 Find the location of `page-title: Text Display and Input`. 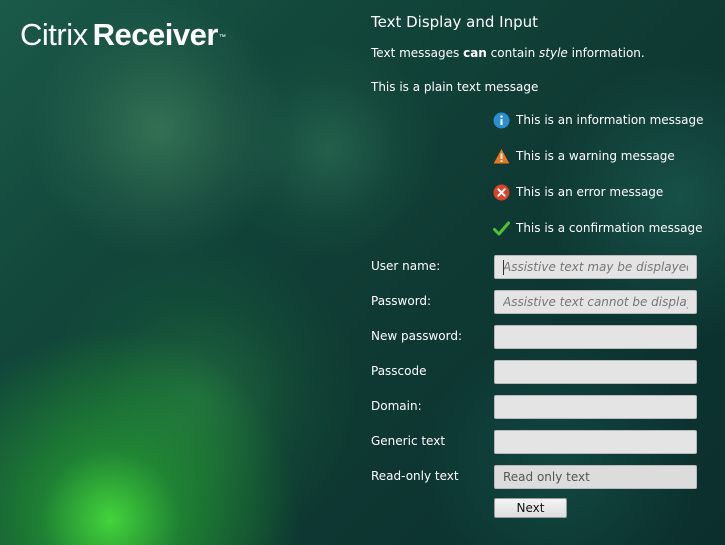

page-title: Text Display and Input is located at coordinates (454, 22).